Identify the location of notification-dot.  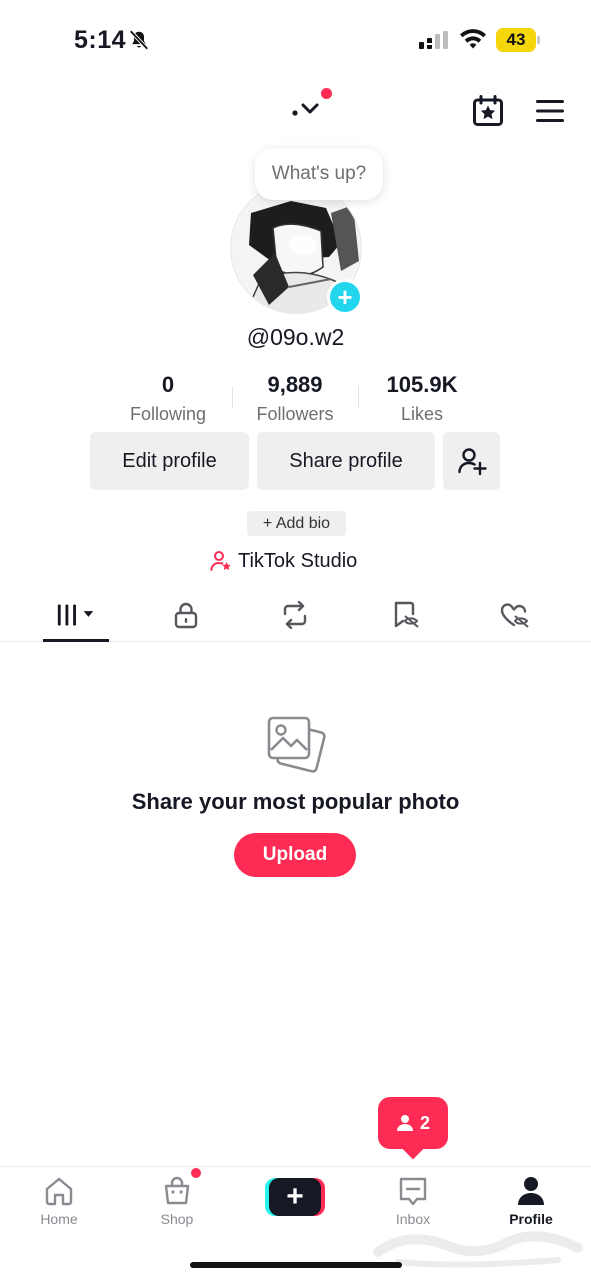
(326, 93).